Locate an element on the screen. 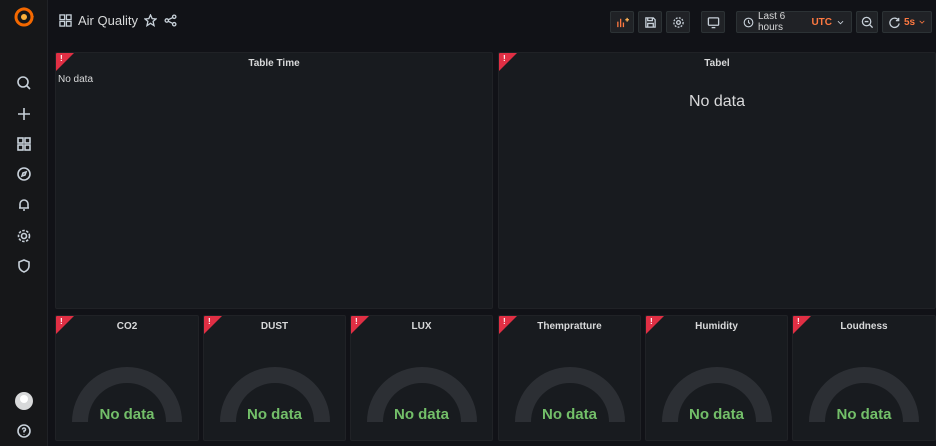 The width and height of the screenshot is (936, 446). panel-gauge-loudness: ! Loudness No data is located at coordinates (864, 378).